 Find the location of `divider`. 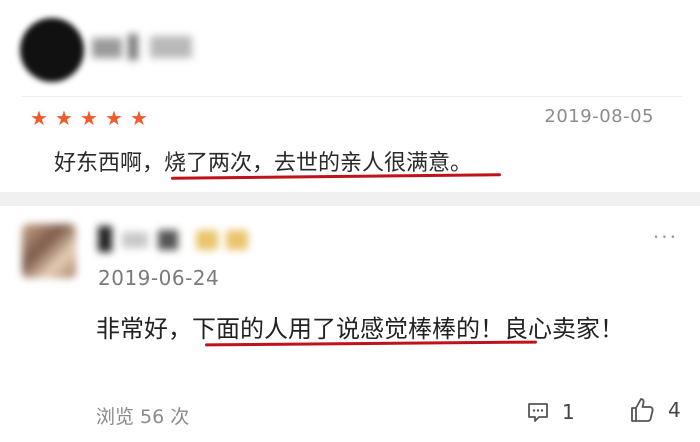

divider is located at coordinates (350, 199).